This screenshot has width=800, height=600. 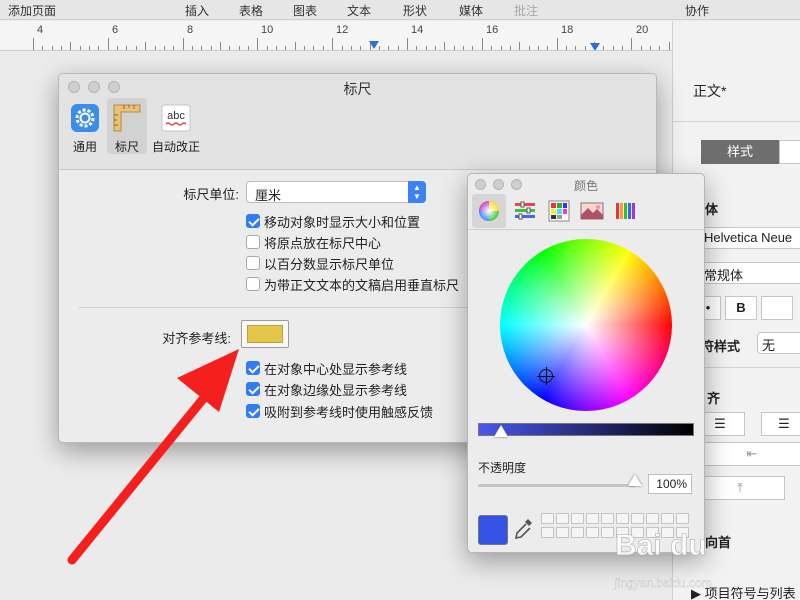 What do you see at coordinates (585, 186) in the screenshot?
I see `panel-title: 颜色` at bounding box center [585, 186].